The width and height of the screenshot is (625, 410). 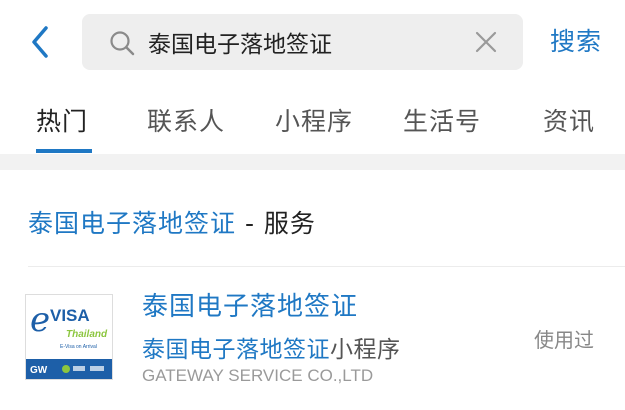 What do you see at coordinates (258, 375) in the screenshot?
I see `result-company: GATEWAY SERVICE CO.,LTD` at bounding box center [258, 375].